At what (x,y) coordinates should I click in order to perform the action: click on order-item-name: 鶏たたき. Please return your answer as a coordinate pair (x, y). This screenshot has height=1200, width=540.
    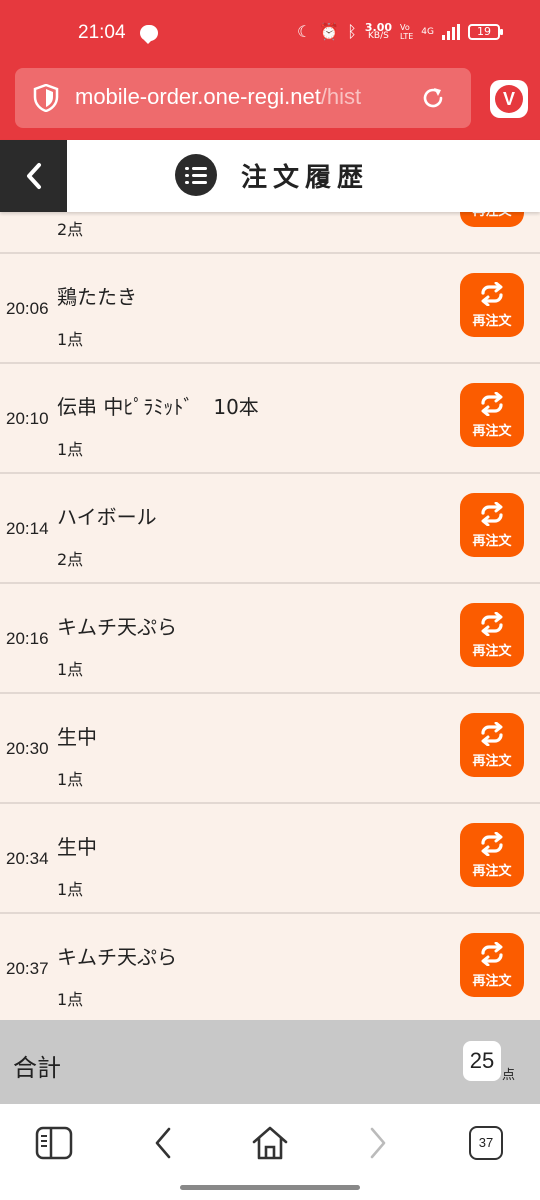
    Looking at the image, I should click on (97, 297).